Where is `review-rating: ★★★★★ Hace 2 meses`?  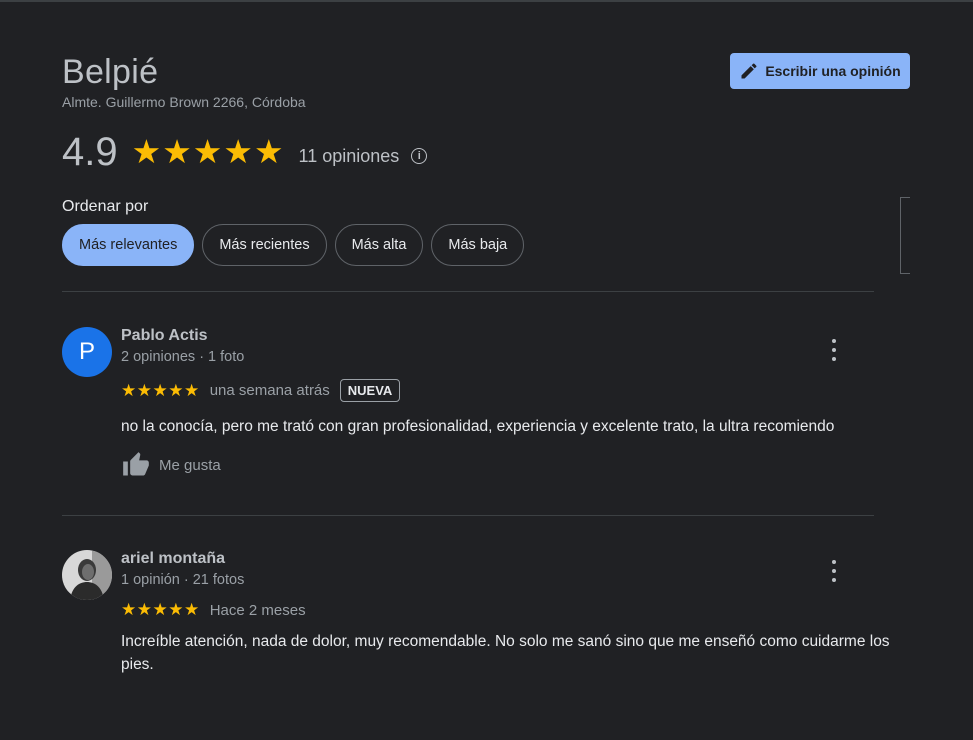 review-rating: ★★★★★ Hace 2 meses is located at coordinates (213, 610).